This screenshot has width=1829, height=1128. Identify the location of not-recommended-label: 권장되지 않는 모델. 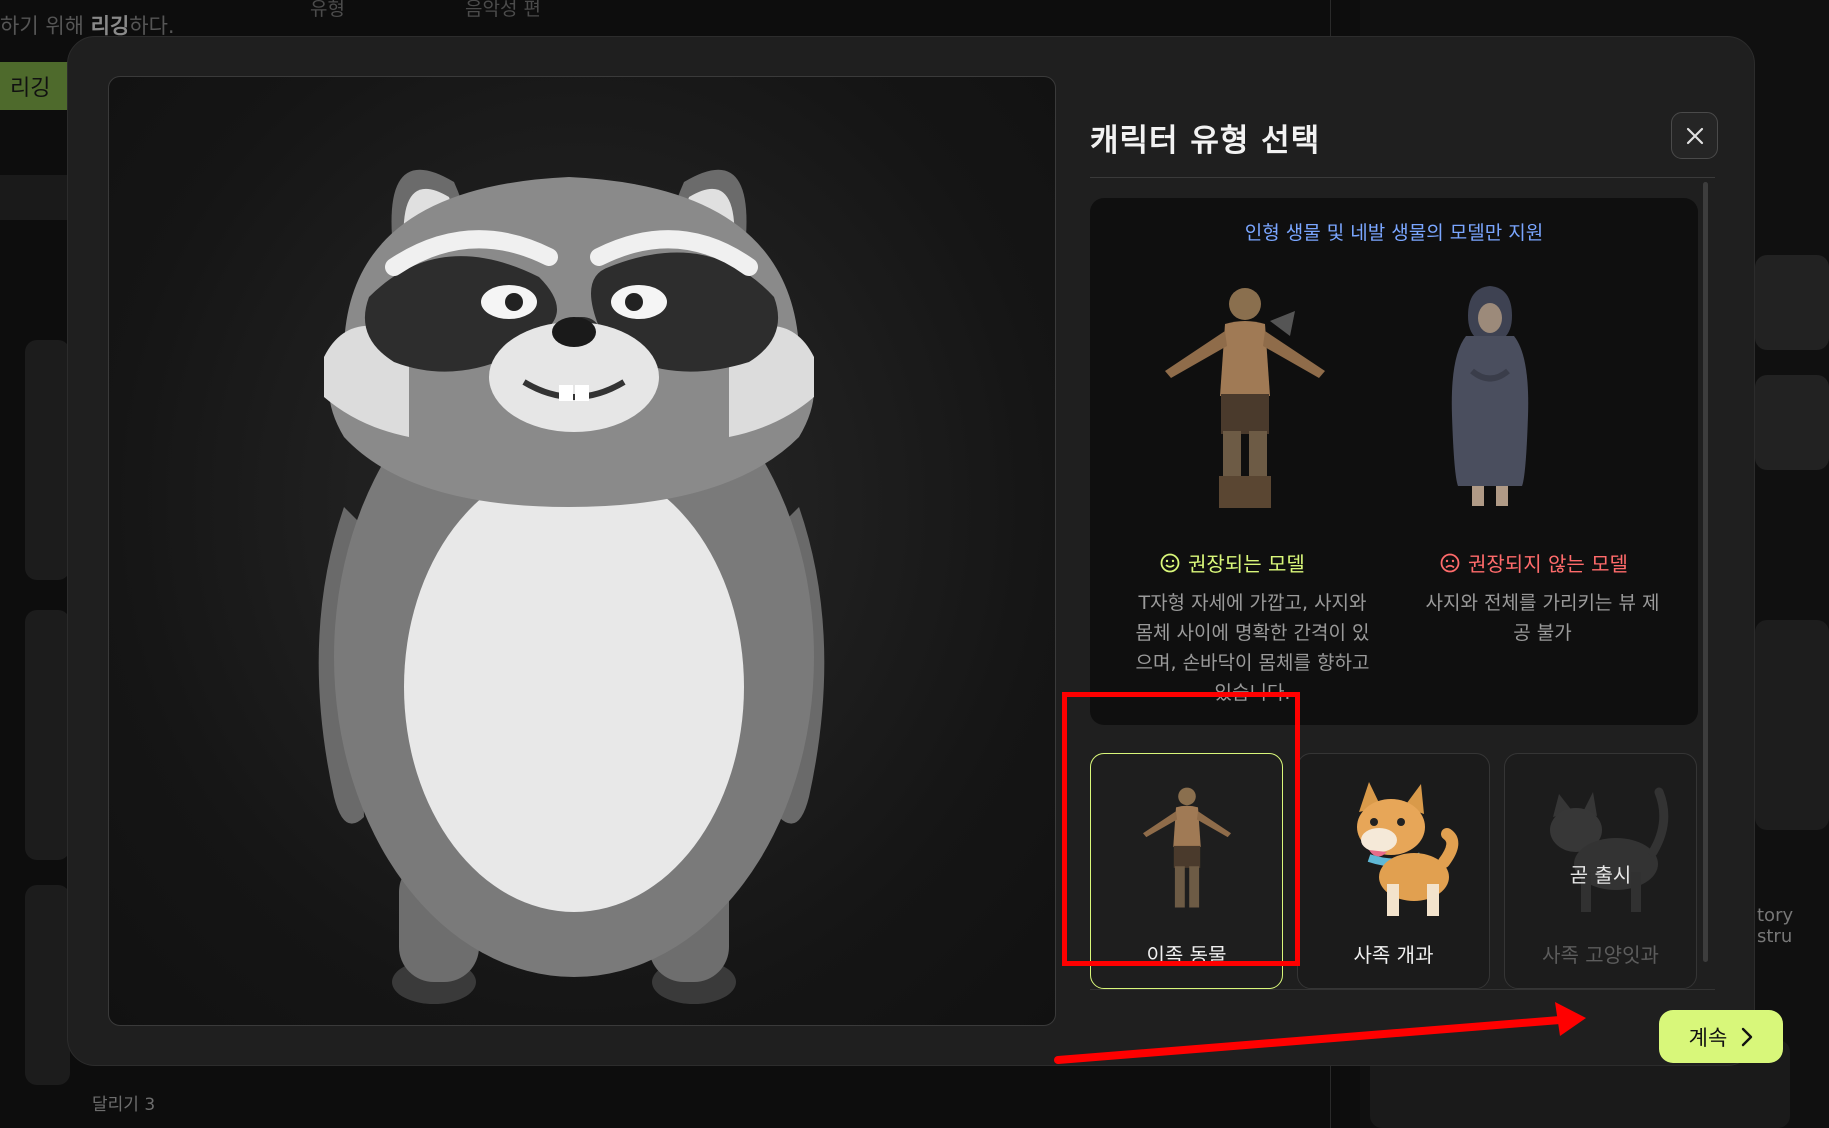
(1534, 562).